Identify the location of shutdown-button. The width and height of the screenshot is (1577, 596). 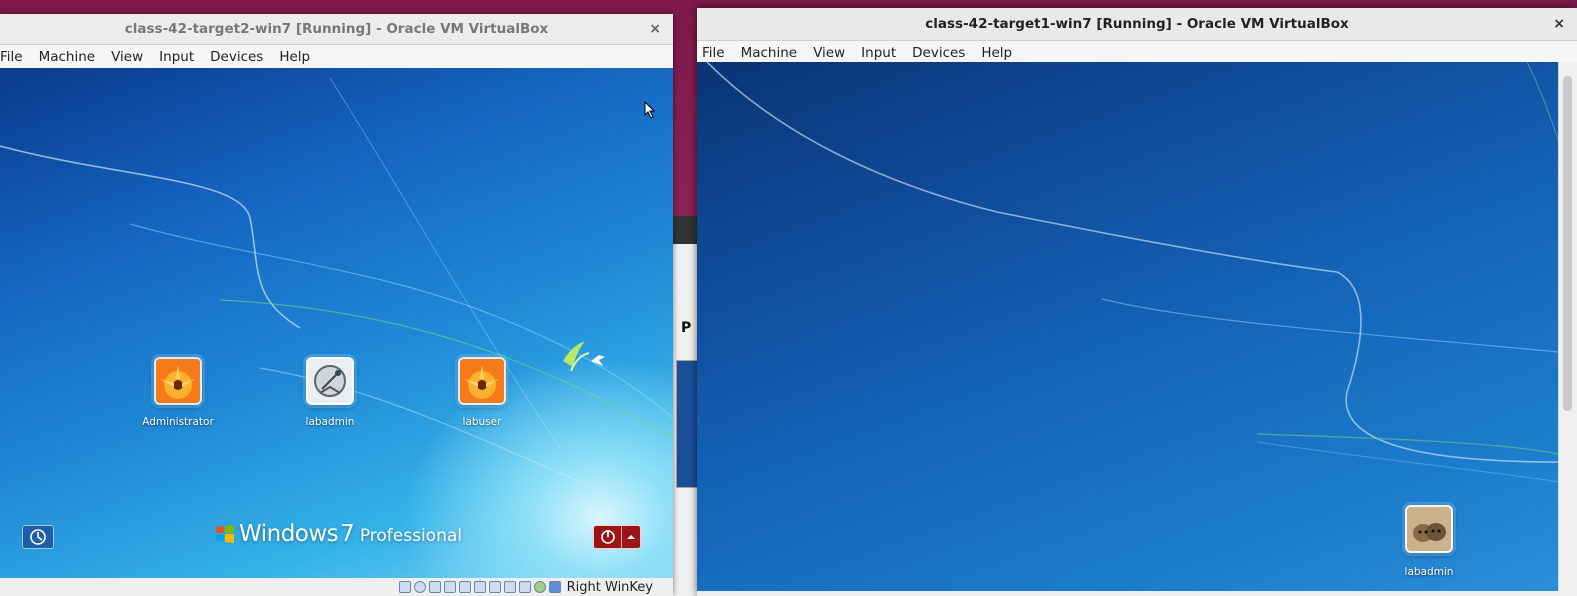
(617, 537).